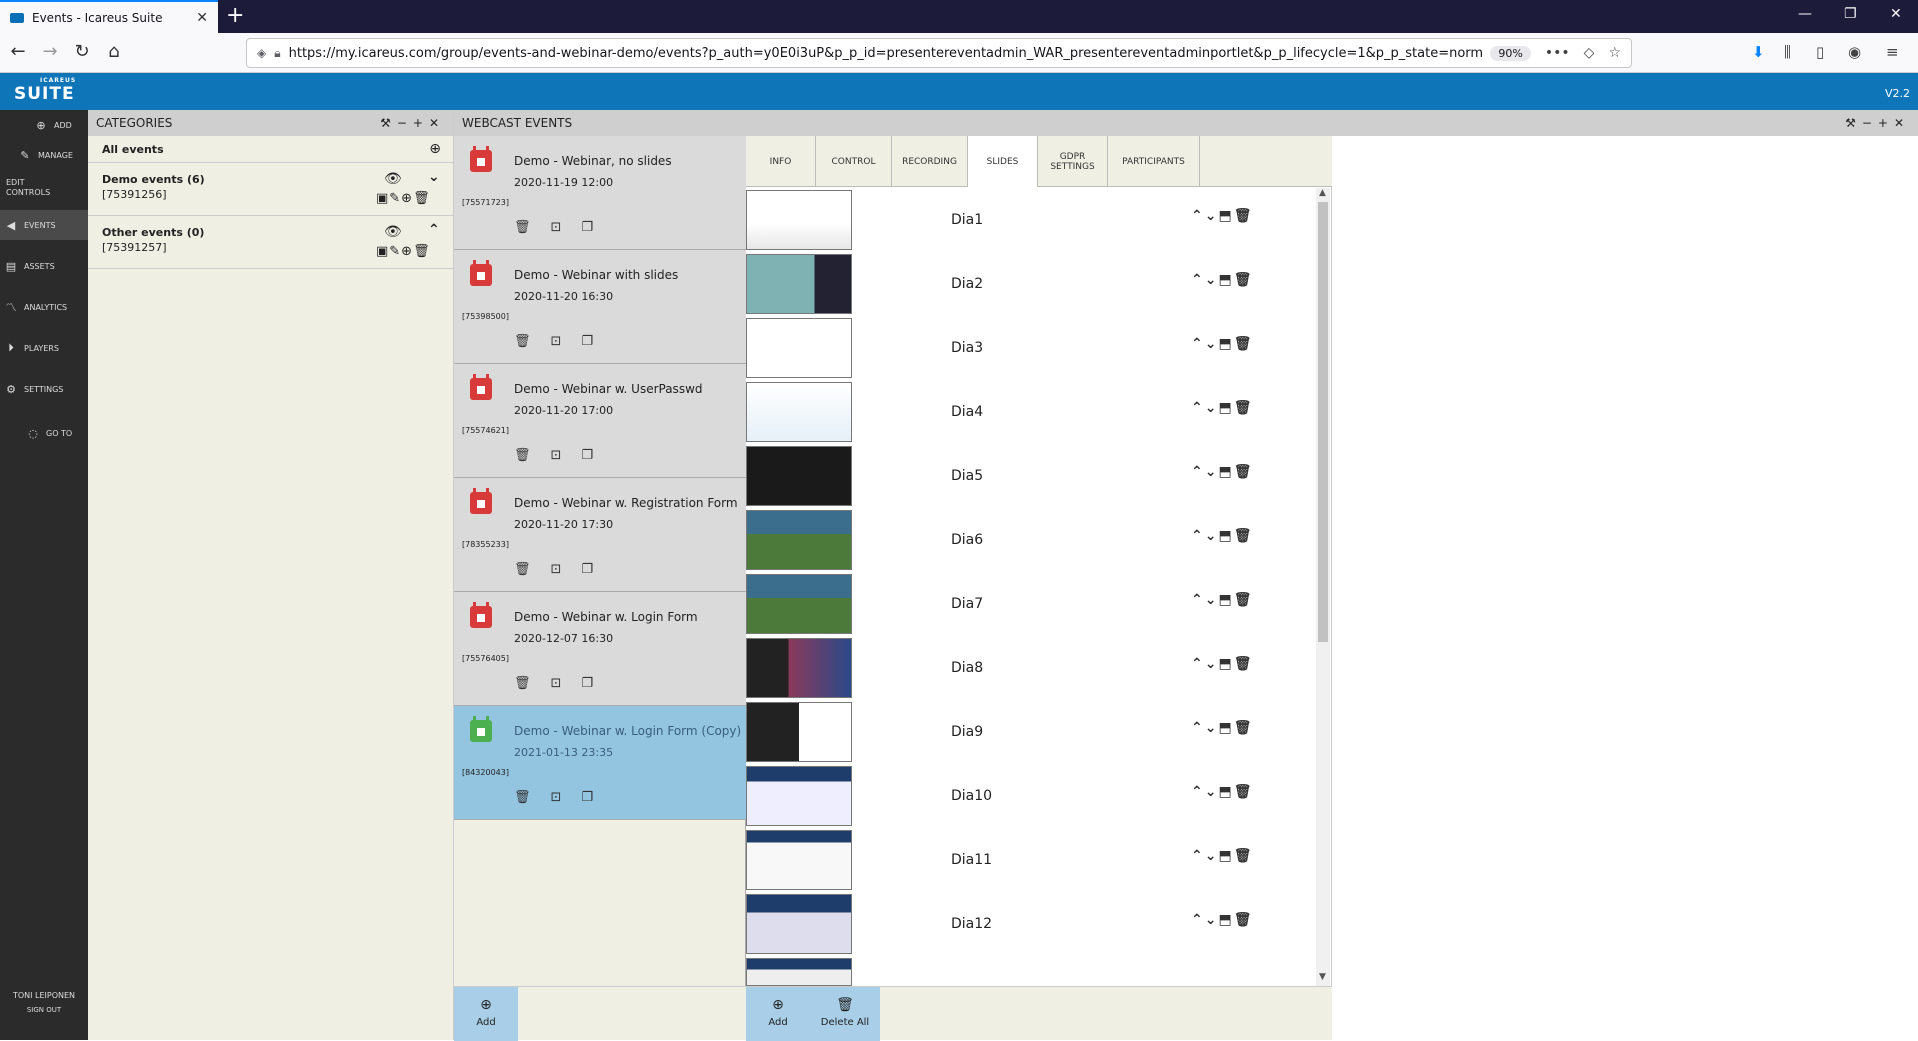  Describe the element at coordinates (1850, 14) in the screenshot. I see `restore-icon: ❐` at that location.